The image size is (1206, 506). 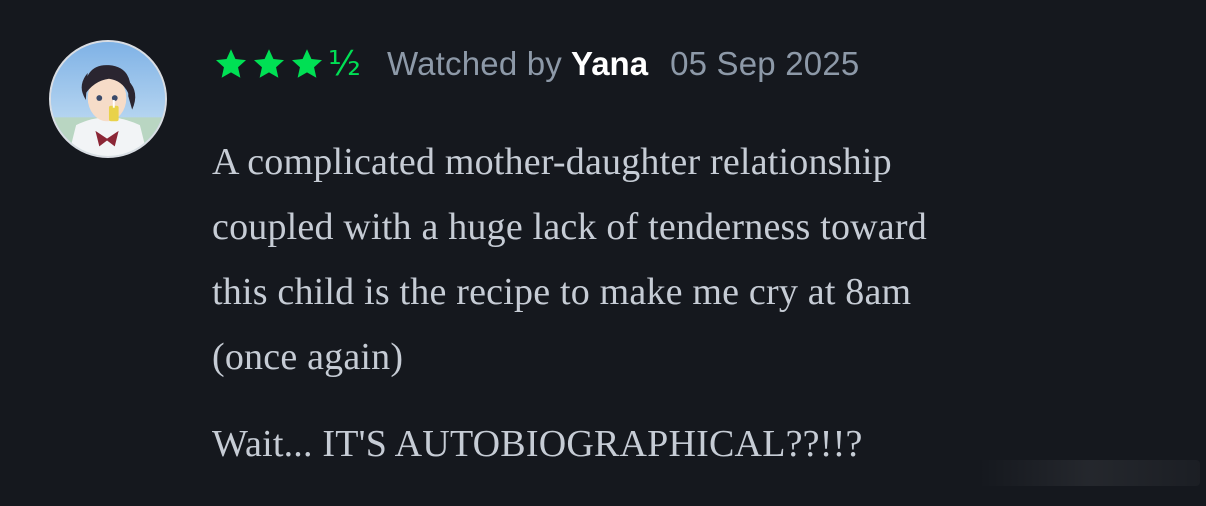 I want to click on star-rating: ½, so click(x=299, y=64).